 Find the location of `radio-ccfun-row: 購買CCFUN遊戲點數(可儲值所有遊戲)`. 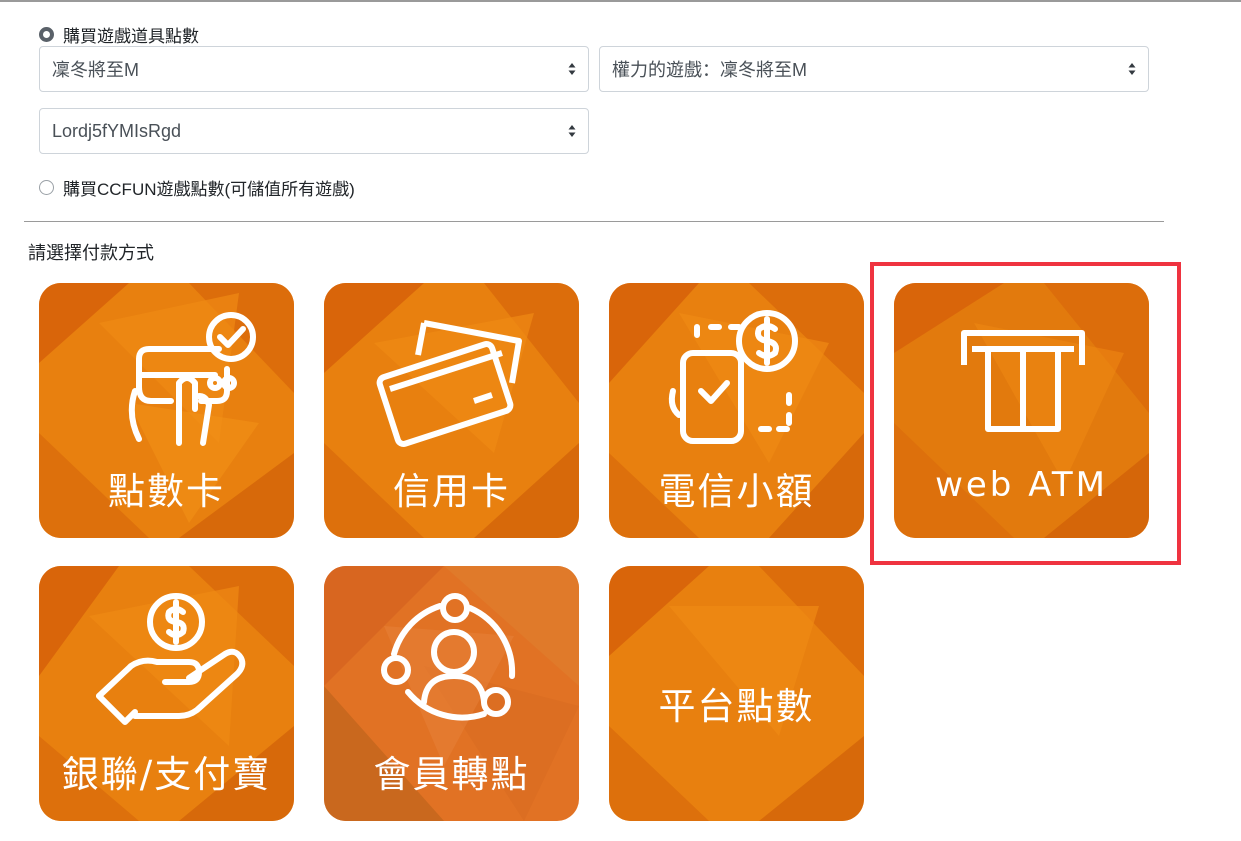

radio-ccfun-row: 購買CCFUN遊戲點數(可儲值所有遊戲) is located at coordinates (197, 187).